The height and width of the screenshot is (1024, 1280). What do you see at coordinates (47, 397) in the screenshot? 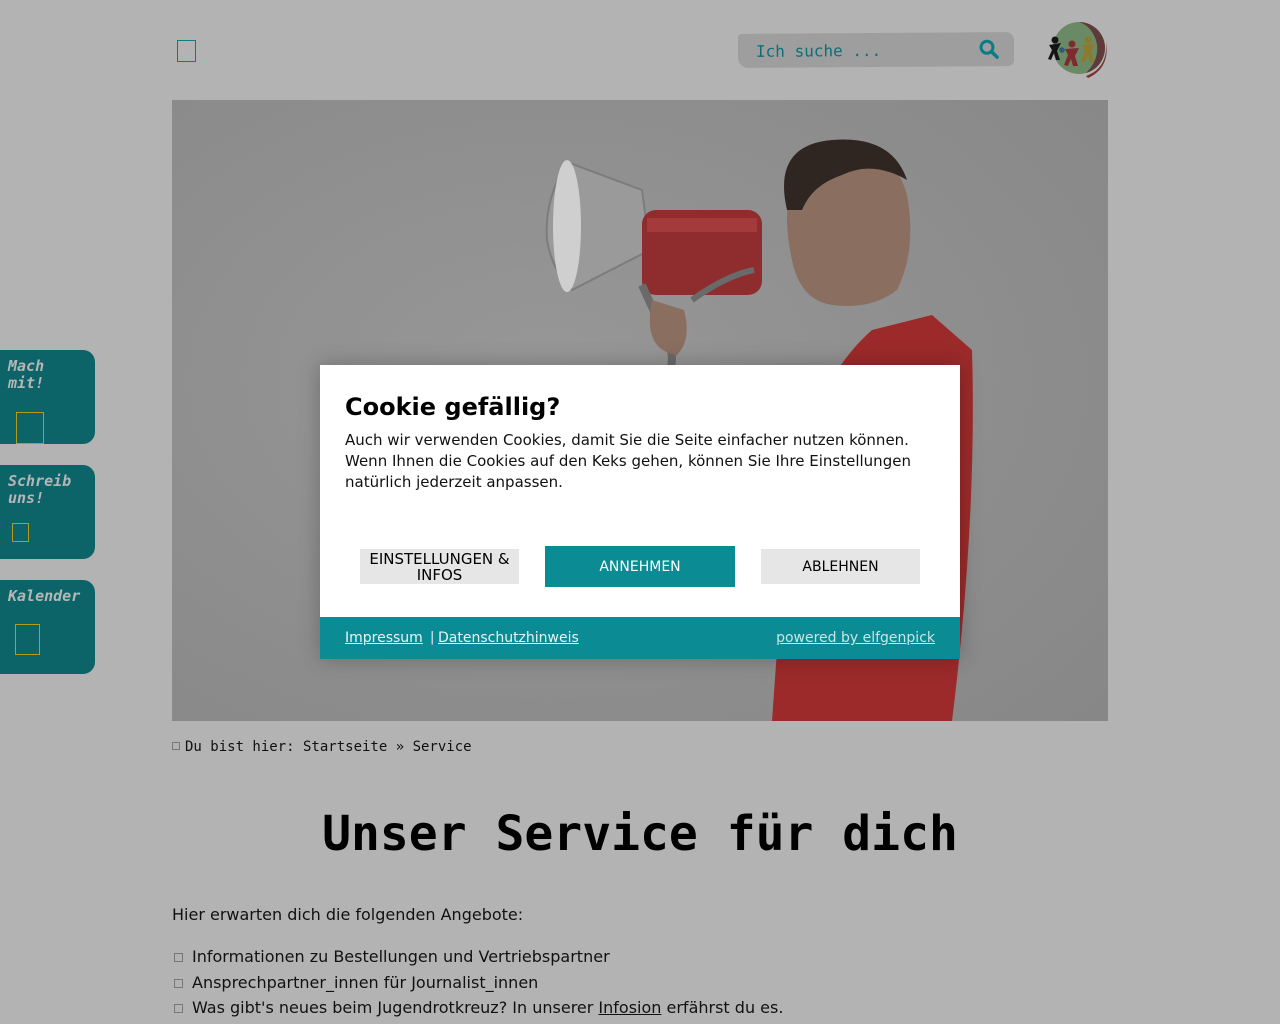
I see `side-tab-mach-mit: Mach mit!` at bounding box center [47, 397].